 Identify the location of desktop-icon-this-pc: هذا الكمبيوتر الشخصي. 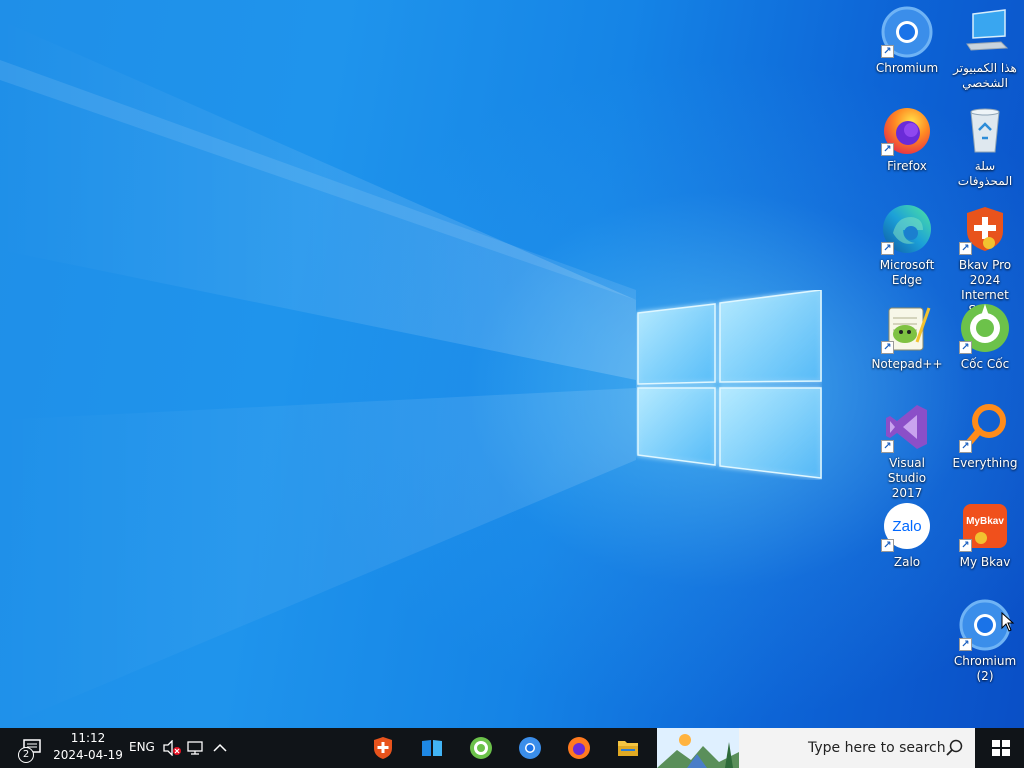
(985, 54).